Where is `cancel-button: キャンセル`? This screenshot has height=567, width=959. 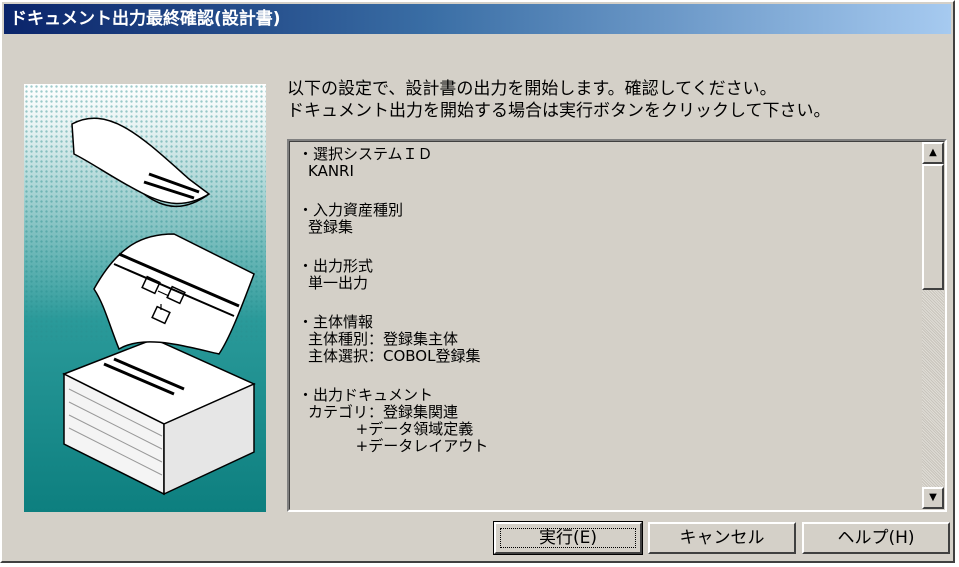 cancel-button: キャンセル is located at coordinates (722, 538).